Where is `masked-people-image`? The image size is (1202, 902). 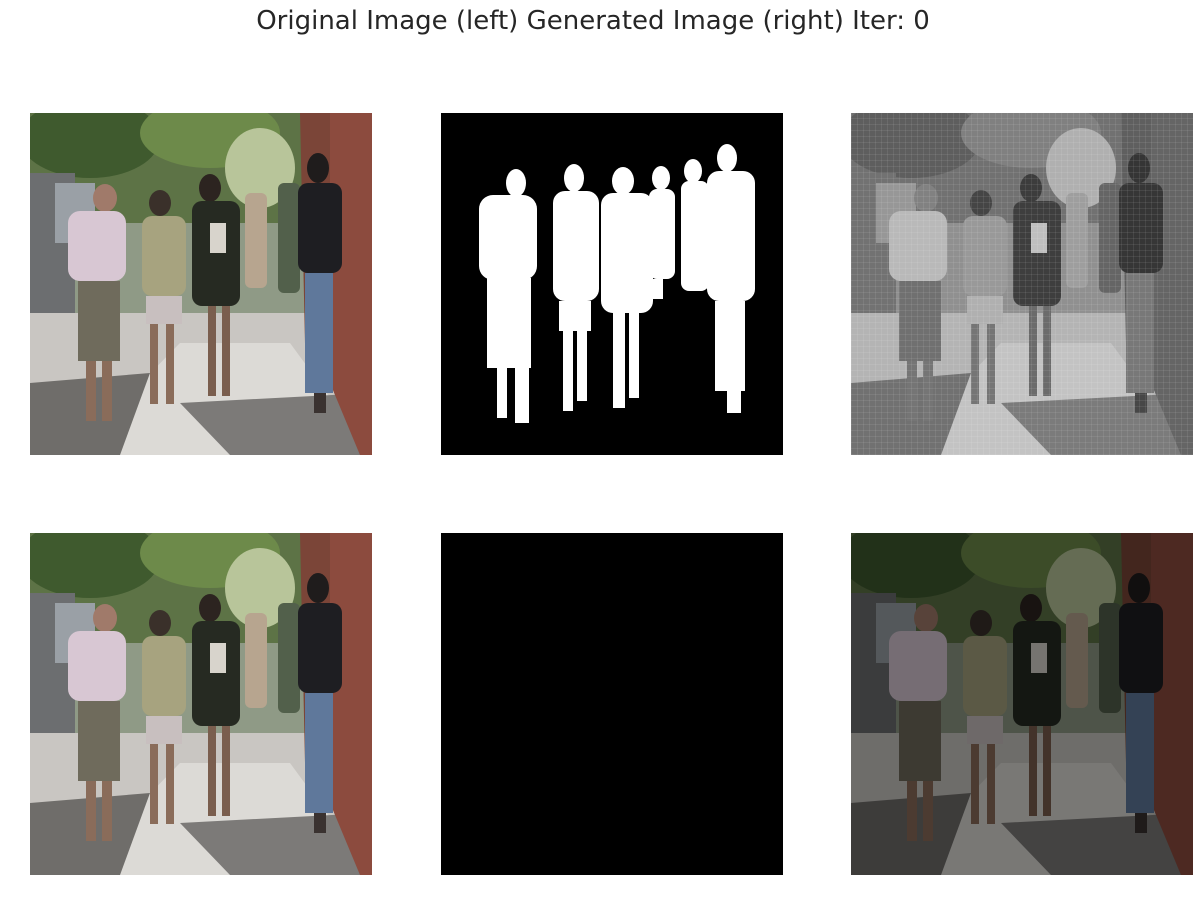
masked-people-image is located at coordinates (612, 704).